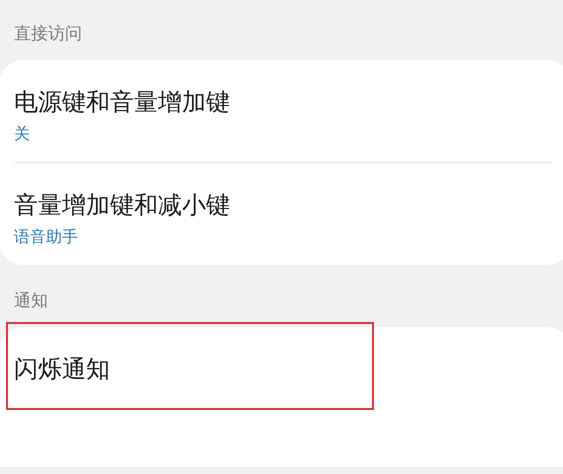 This screenshot has width=563, height=474. Describe the element at coordinates (122, 102) in the screenshot. I see `setting-title: 电源键和音量增加键` at that location.